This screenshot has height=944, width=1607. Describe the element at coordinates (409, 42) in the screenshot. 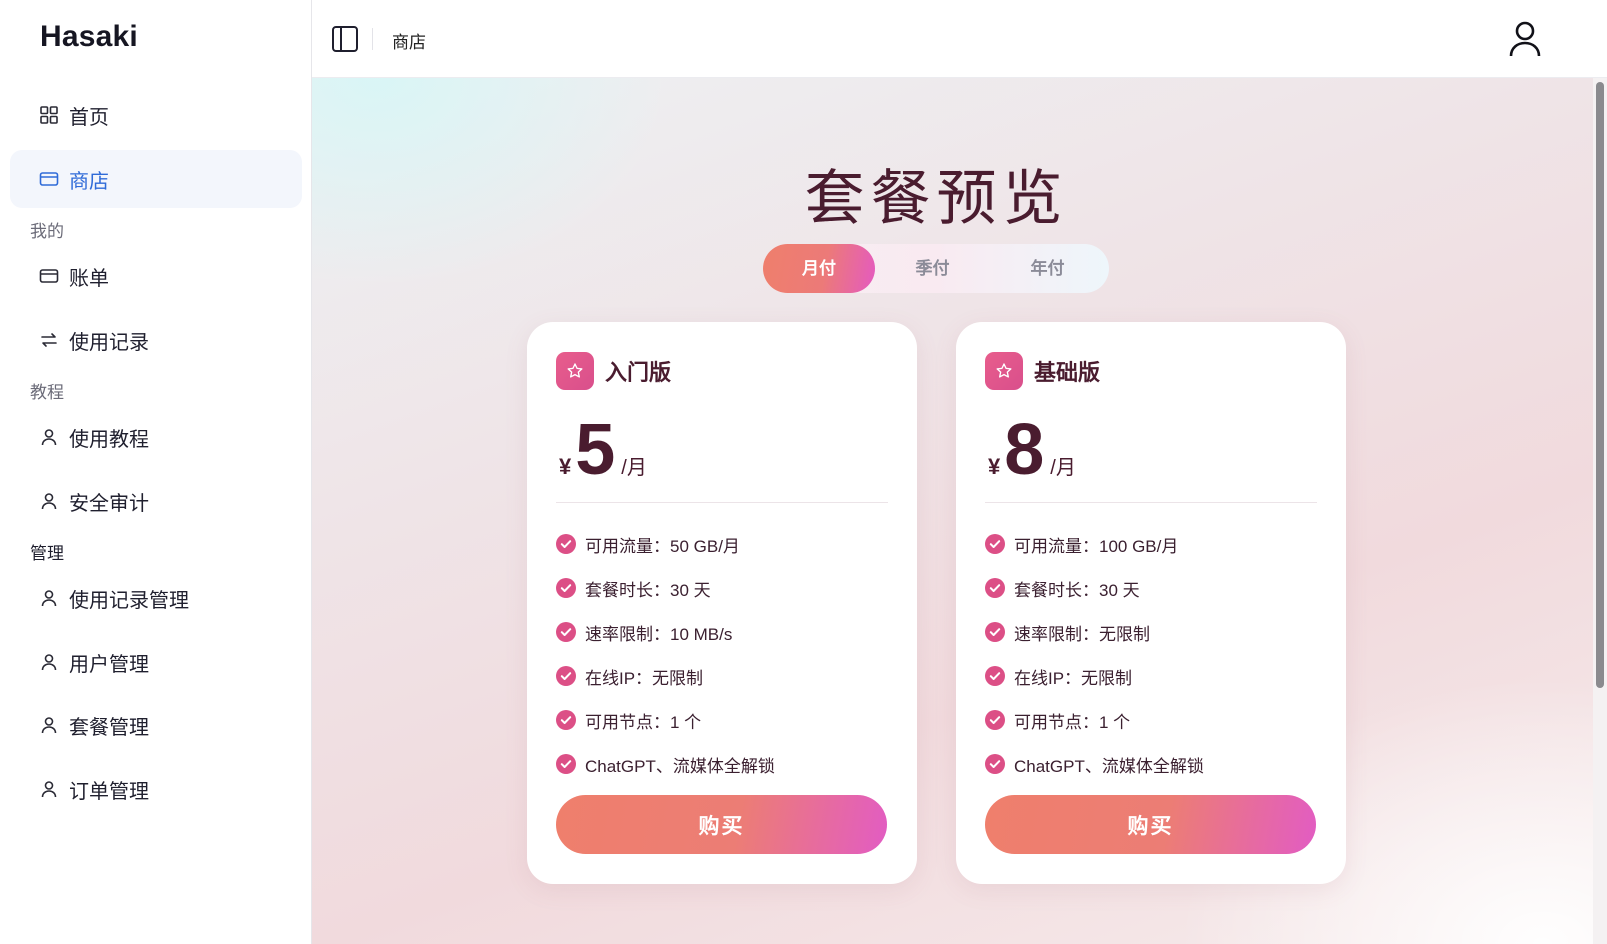

I see `breadcrumb: 商店` at that location.